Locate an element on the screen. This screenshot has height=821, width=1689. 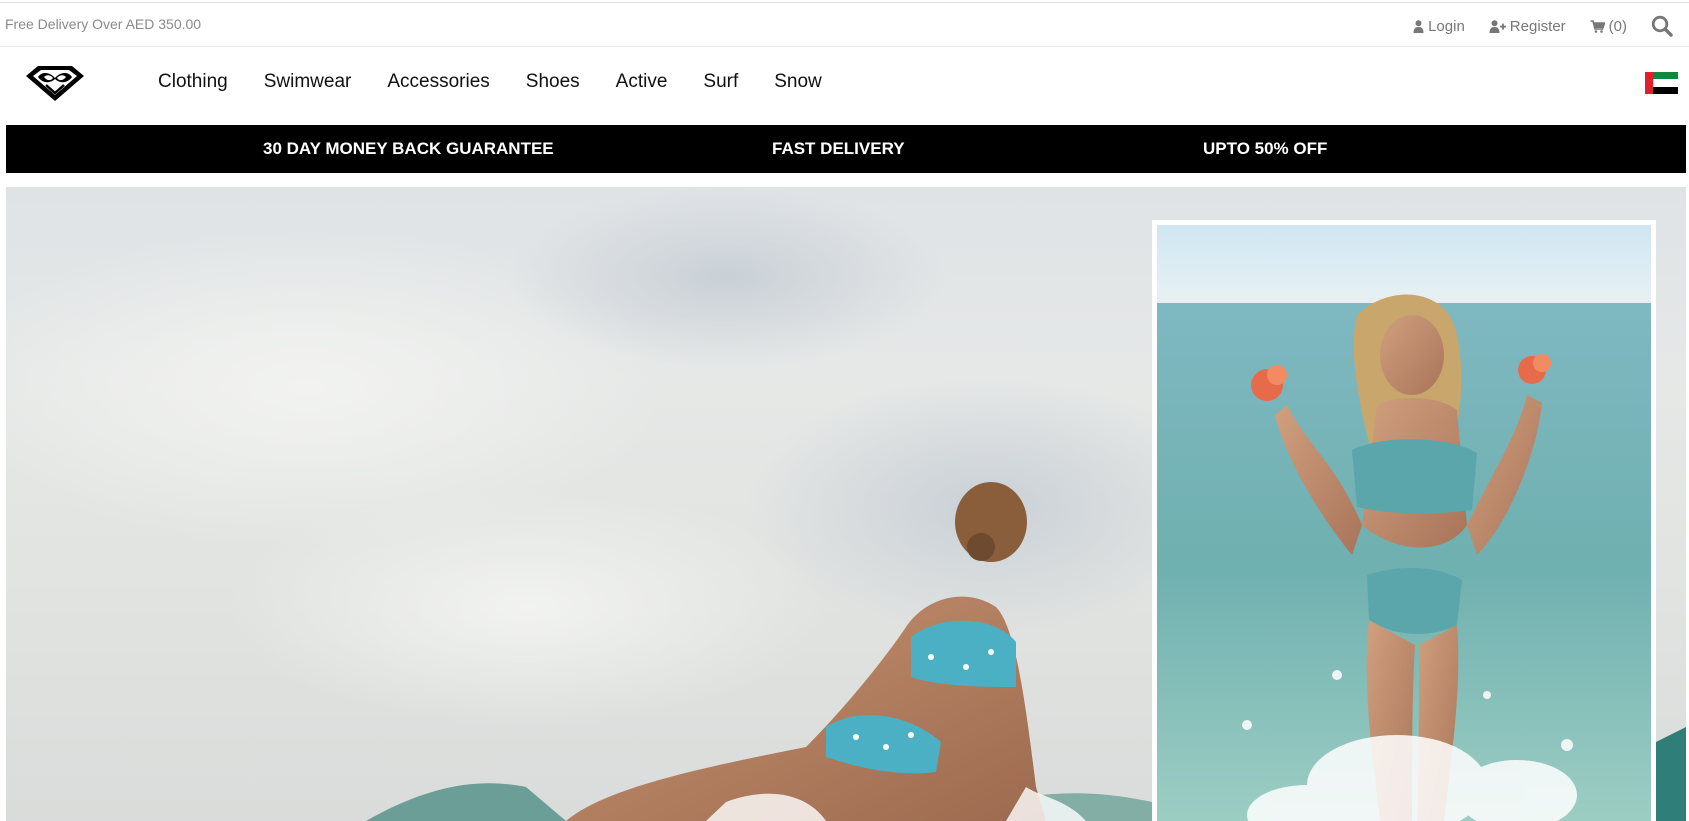
nav-item-surf: Surf is located at coordinates (720, 82).